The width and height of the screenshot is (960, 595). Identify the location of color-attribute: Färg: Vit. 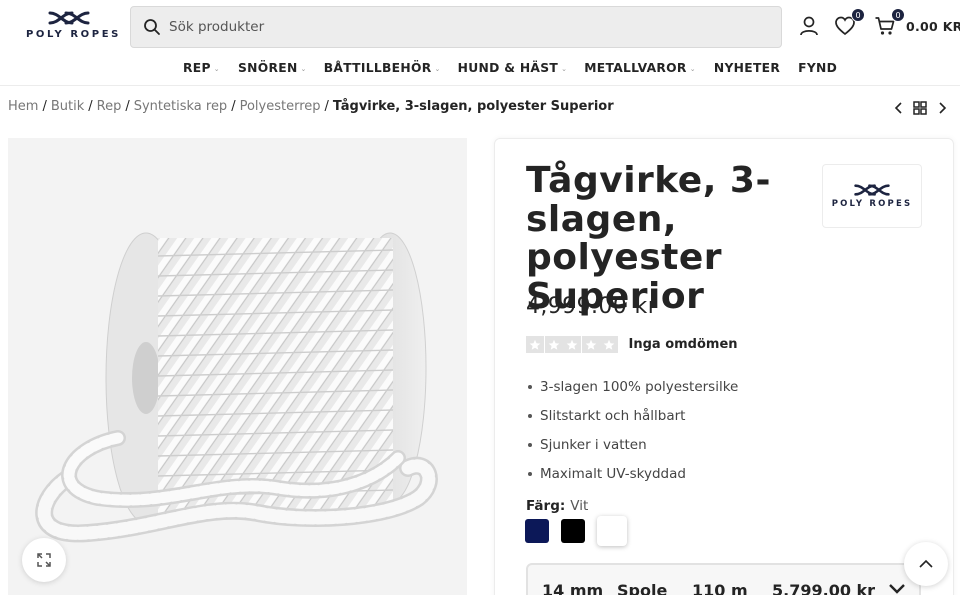
(557, 506).